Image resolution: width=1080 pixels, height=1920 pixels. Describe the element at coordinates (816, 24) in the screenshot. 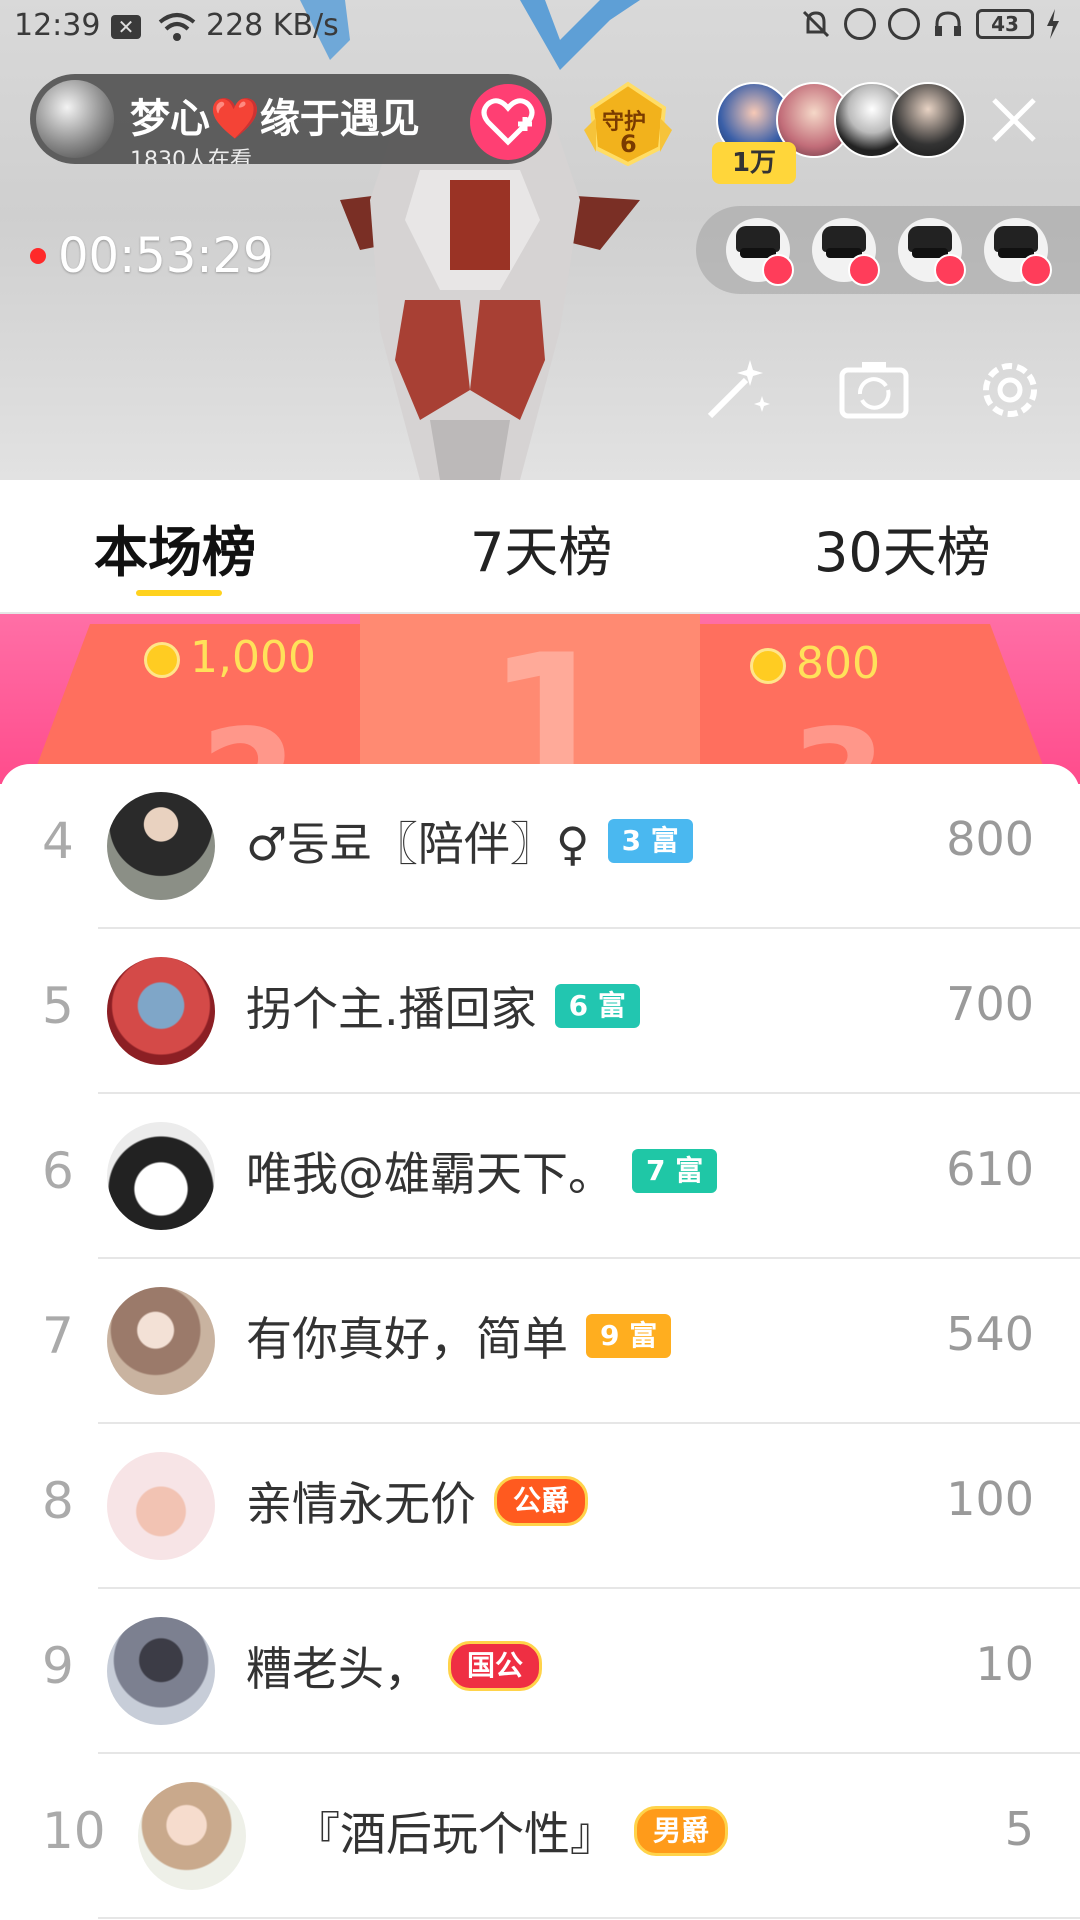

I see `mute-bell-icon` at that location.